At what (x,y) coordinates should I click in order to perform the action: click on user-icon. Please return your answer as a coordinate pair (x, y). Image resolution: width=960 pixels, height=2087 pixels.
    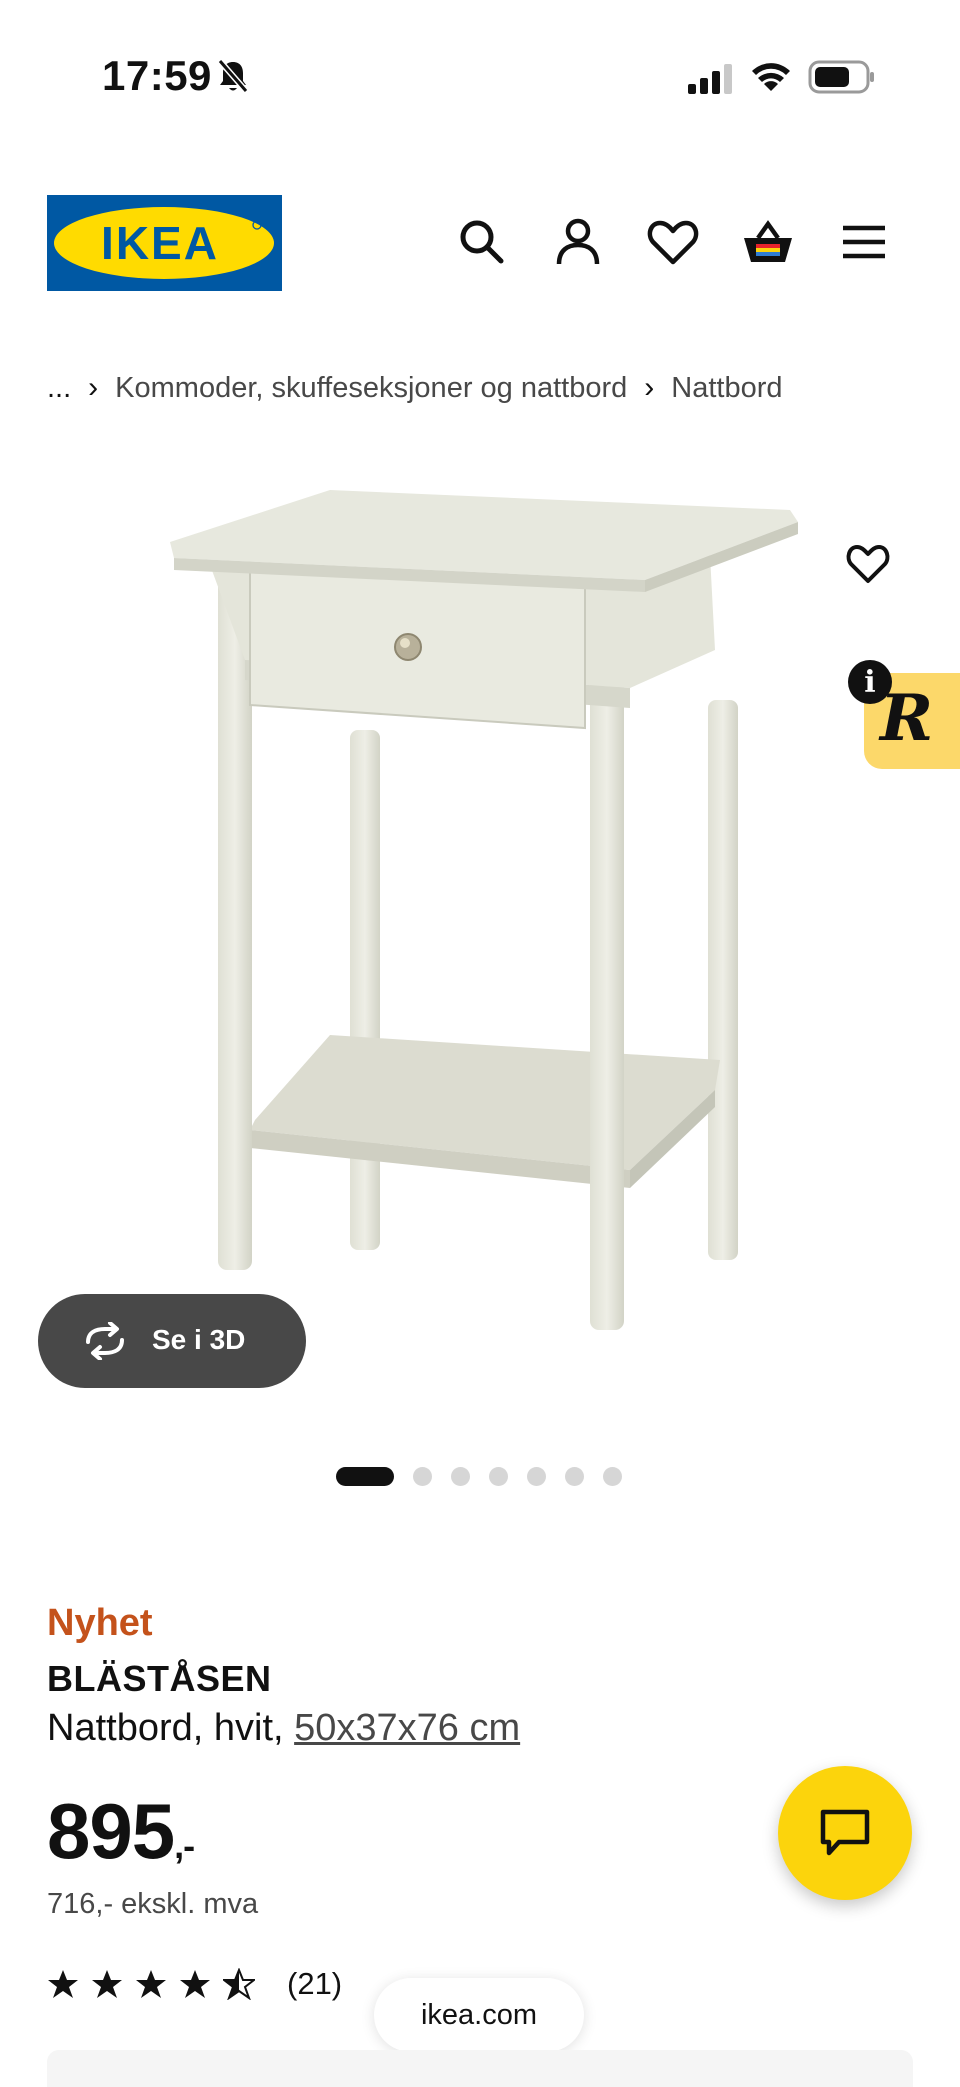
    Looking at the image, I should click on (578, 242).